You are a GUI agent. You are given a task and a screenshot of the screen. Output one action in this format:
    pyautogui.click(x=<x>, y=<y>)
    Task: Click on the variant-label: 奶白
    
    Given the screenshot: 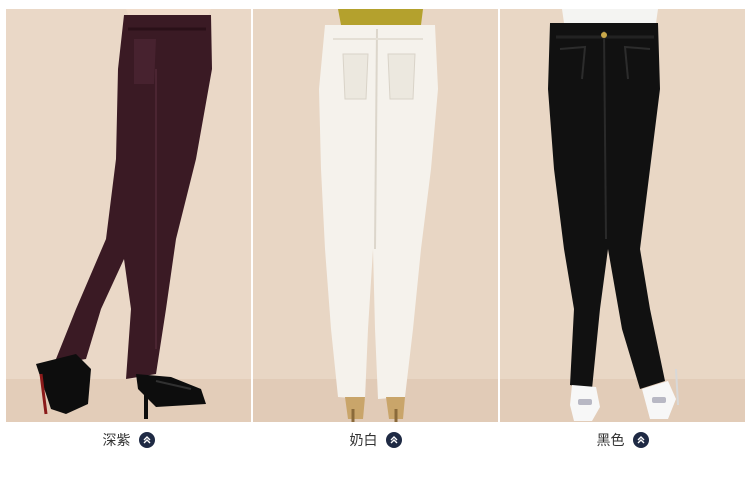 What is the action you would take?
    pyautogui.click(x=363, y=441)
    